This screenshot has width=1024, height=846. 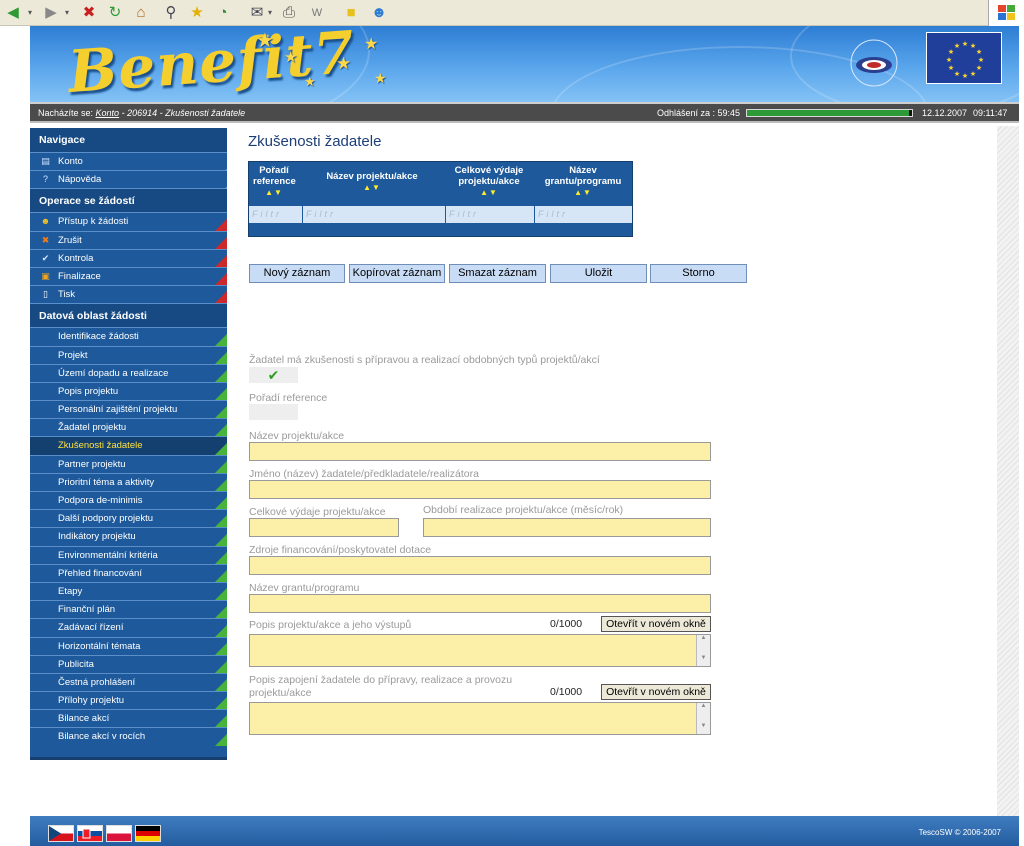 What do you see at coordinates (289, 13) in the screenshot?
I see `print-icon: ⎙` at bounding box center [289, 13].